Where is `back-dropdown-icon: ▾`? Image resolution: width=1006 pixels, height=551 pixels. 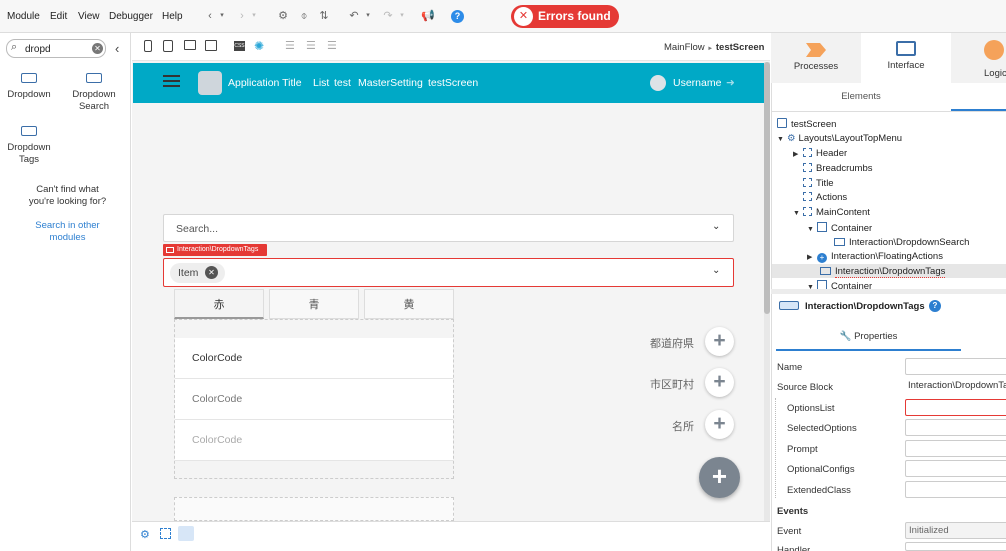
back-dropdown-icon: ▾ is located at coordinates (222, 16).